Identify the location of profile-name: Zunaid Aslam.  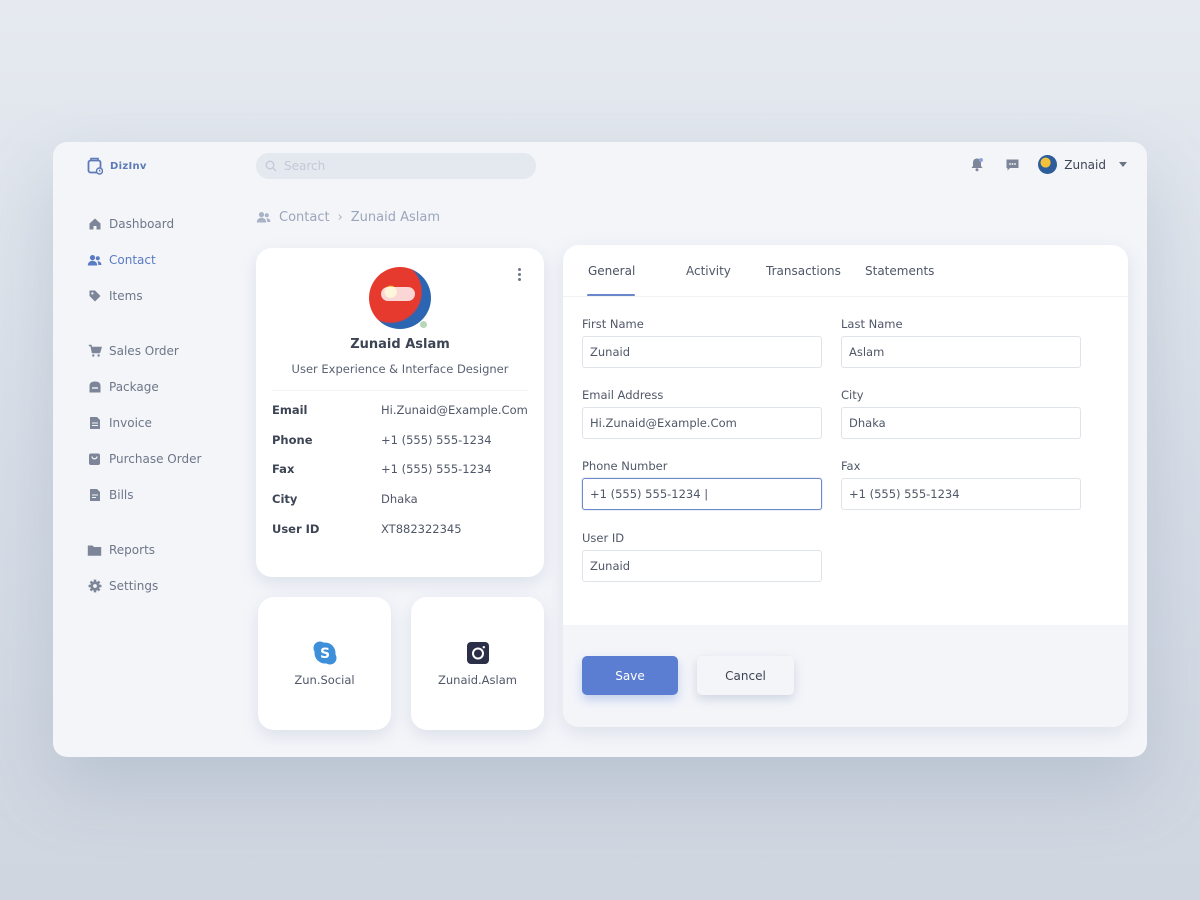
(400, 344).